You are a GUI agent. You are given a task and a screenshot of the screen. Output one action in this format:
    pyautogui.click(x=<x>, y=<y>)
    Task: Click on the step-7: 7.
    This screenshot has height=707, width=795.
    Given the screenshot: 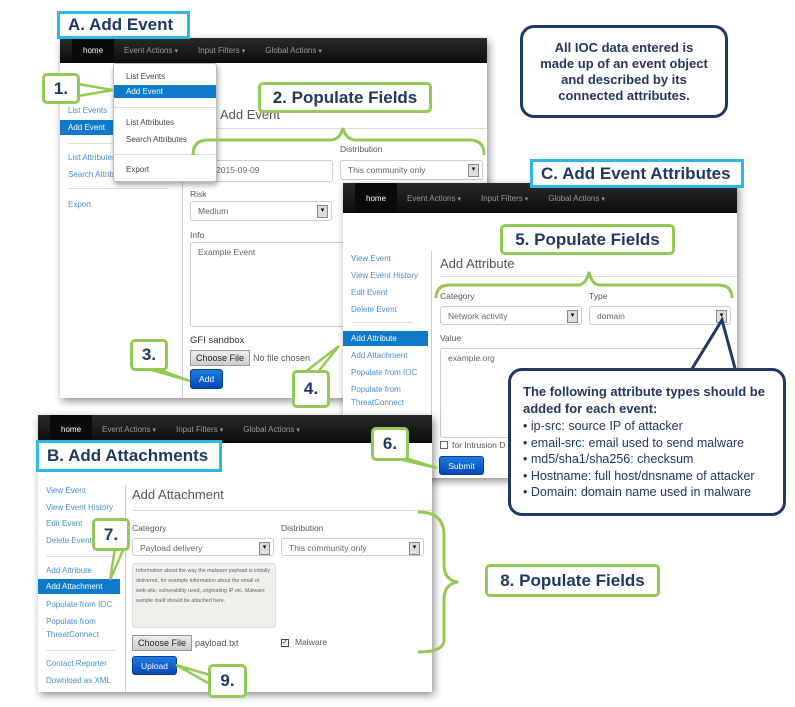 What is the action you would take?
    pyautogui.click(x=111, y=534)
    